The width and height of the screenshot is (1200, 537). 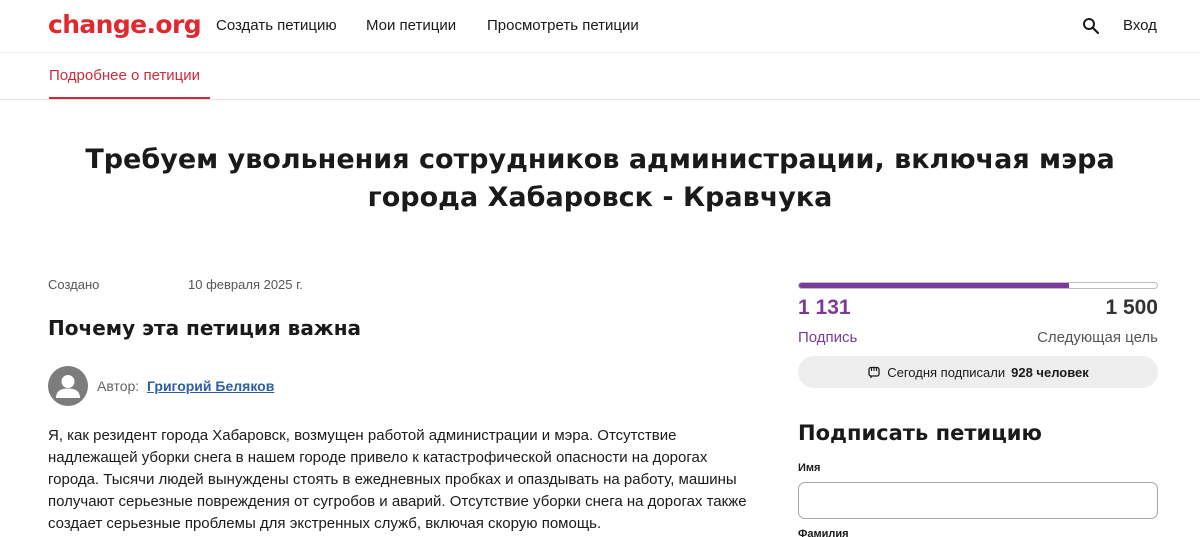 What do you see at coordinates (1140, 25) in the screenshot?
I see `login-link: Вход` at bounding box center [1140, 25].